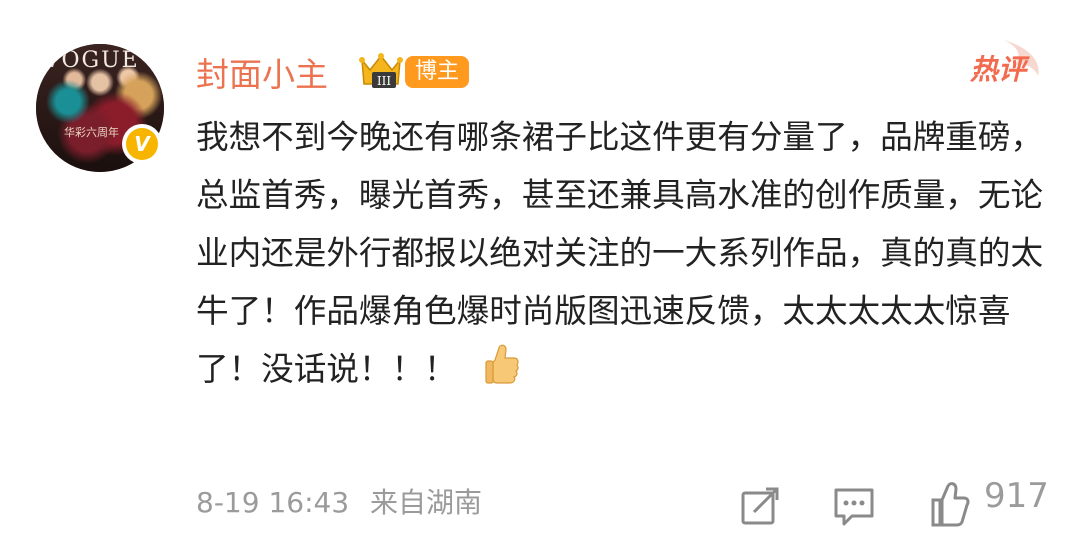 This screenshot has width=1080, height=543. I want to click on share-icon, so click(760, 506).